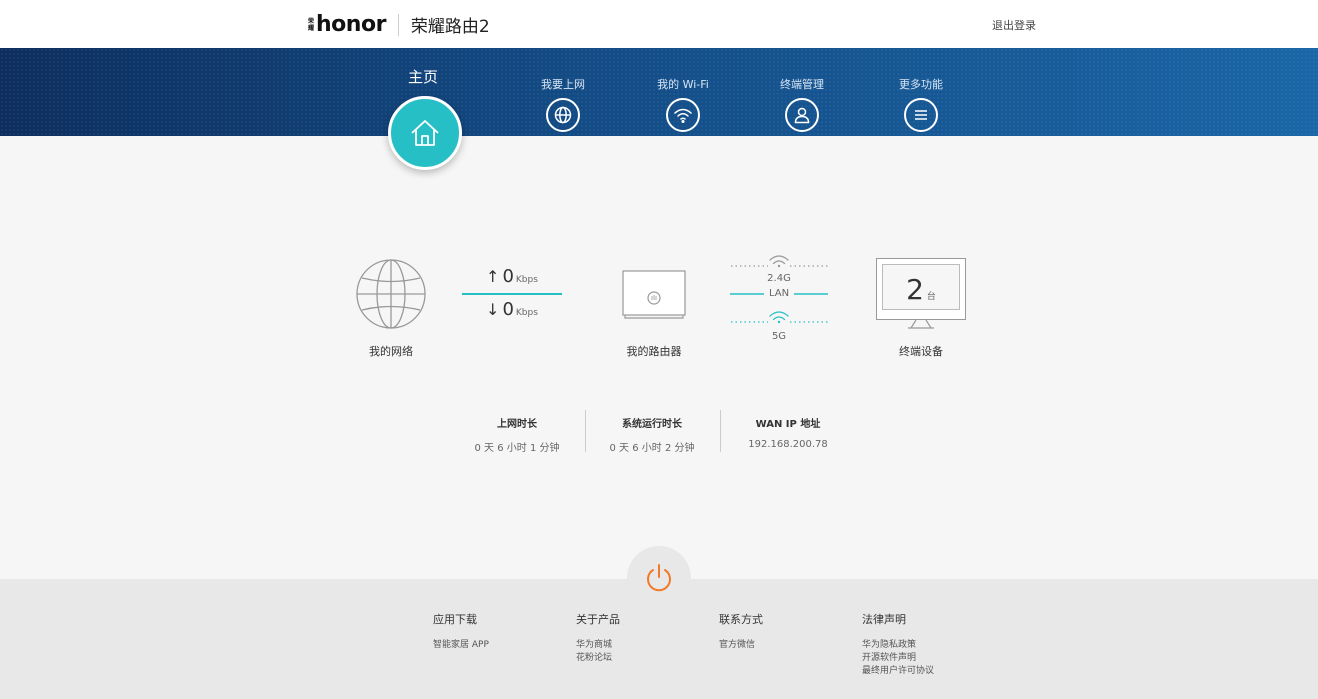 This screenshot has height=699, width=1318. I want to click on globe-icon, so click(563, 115).